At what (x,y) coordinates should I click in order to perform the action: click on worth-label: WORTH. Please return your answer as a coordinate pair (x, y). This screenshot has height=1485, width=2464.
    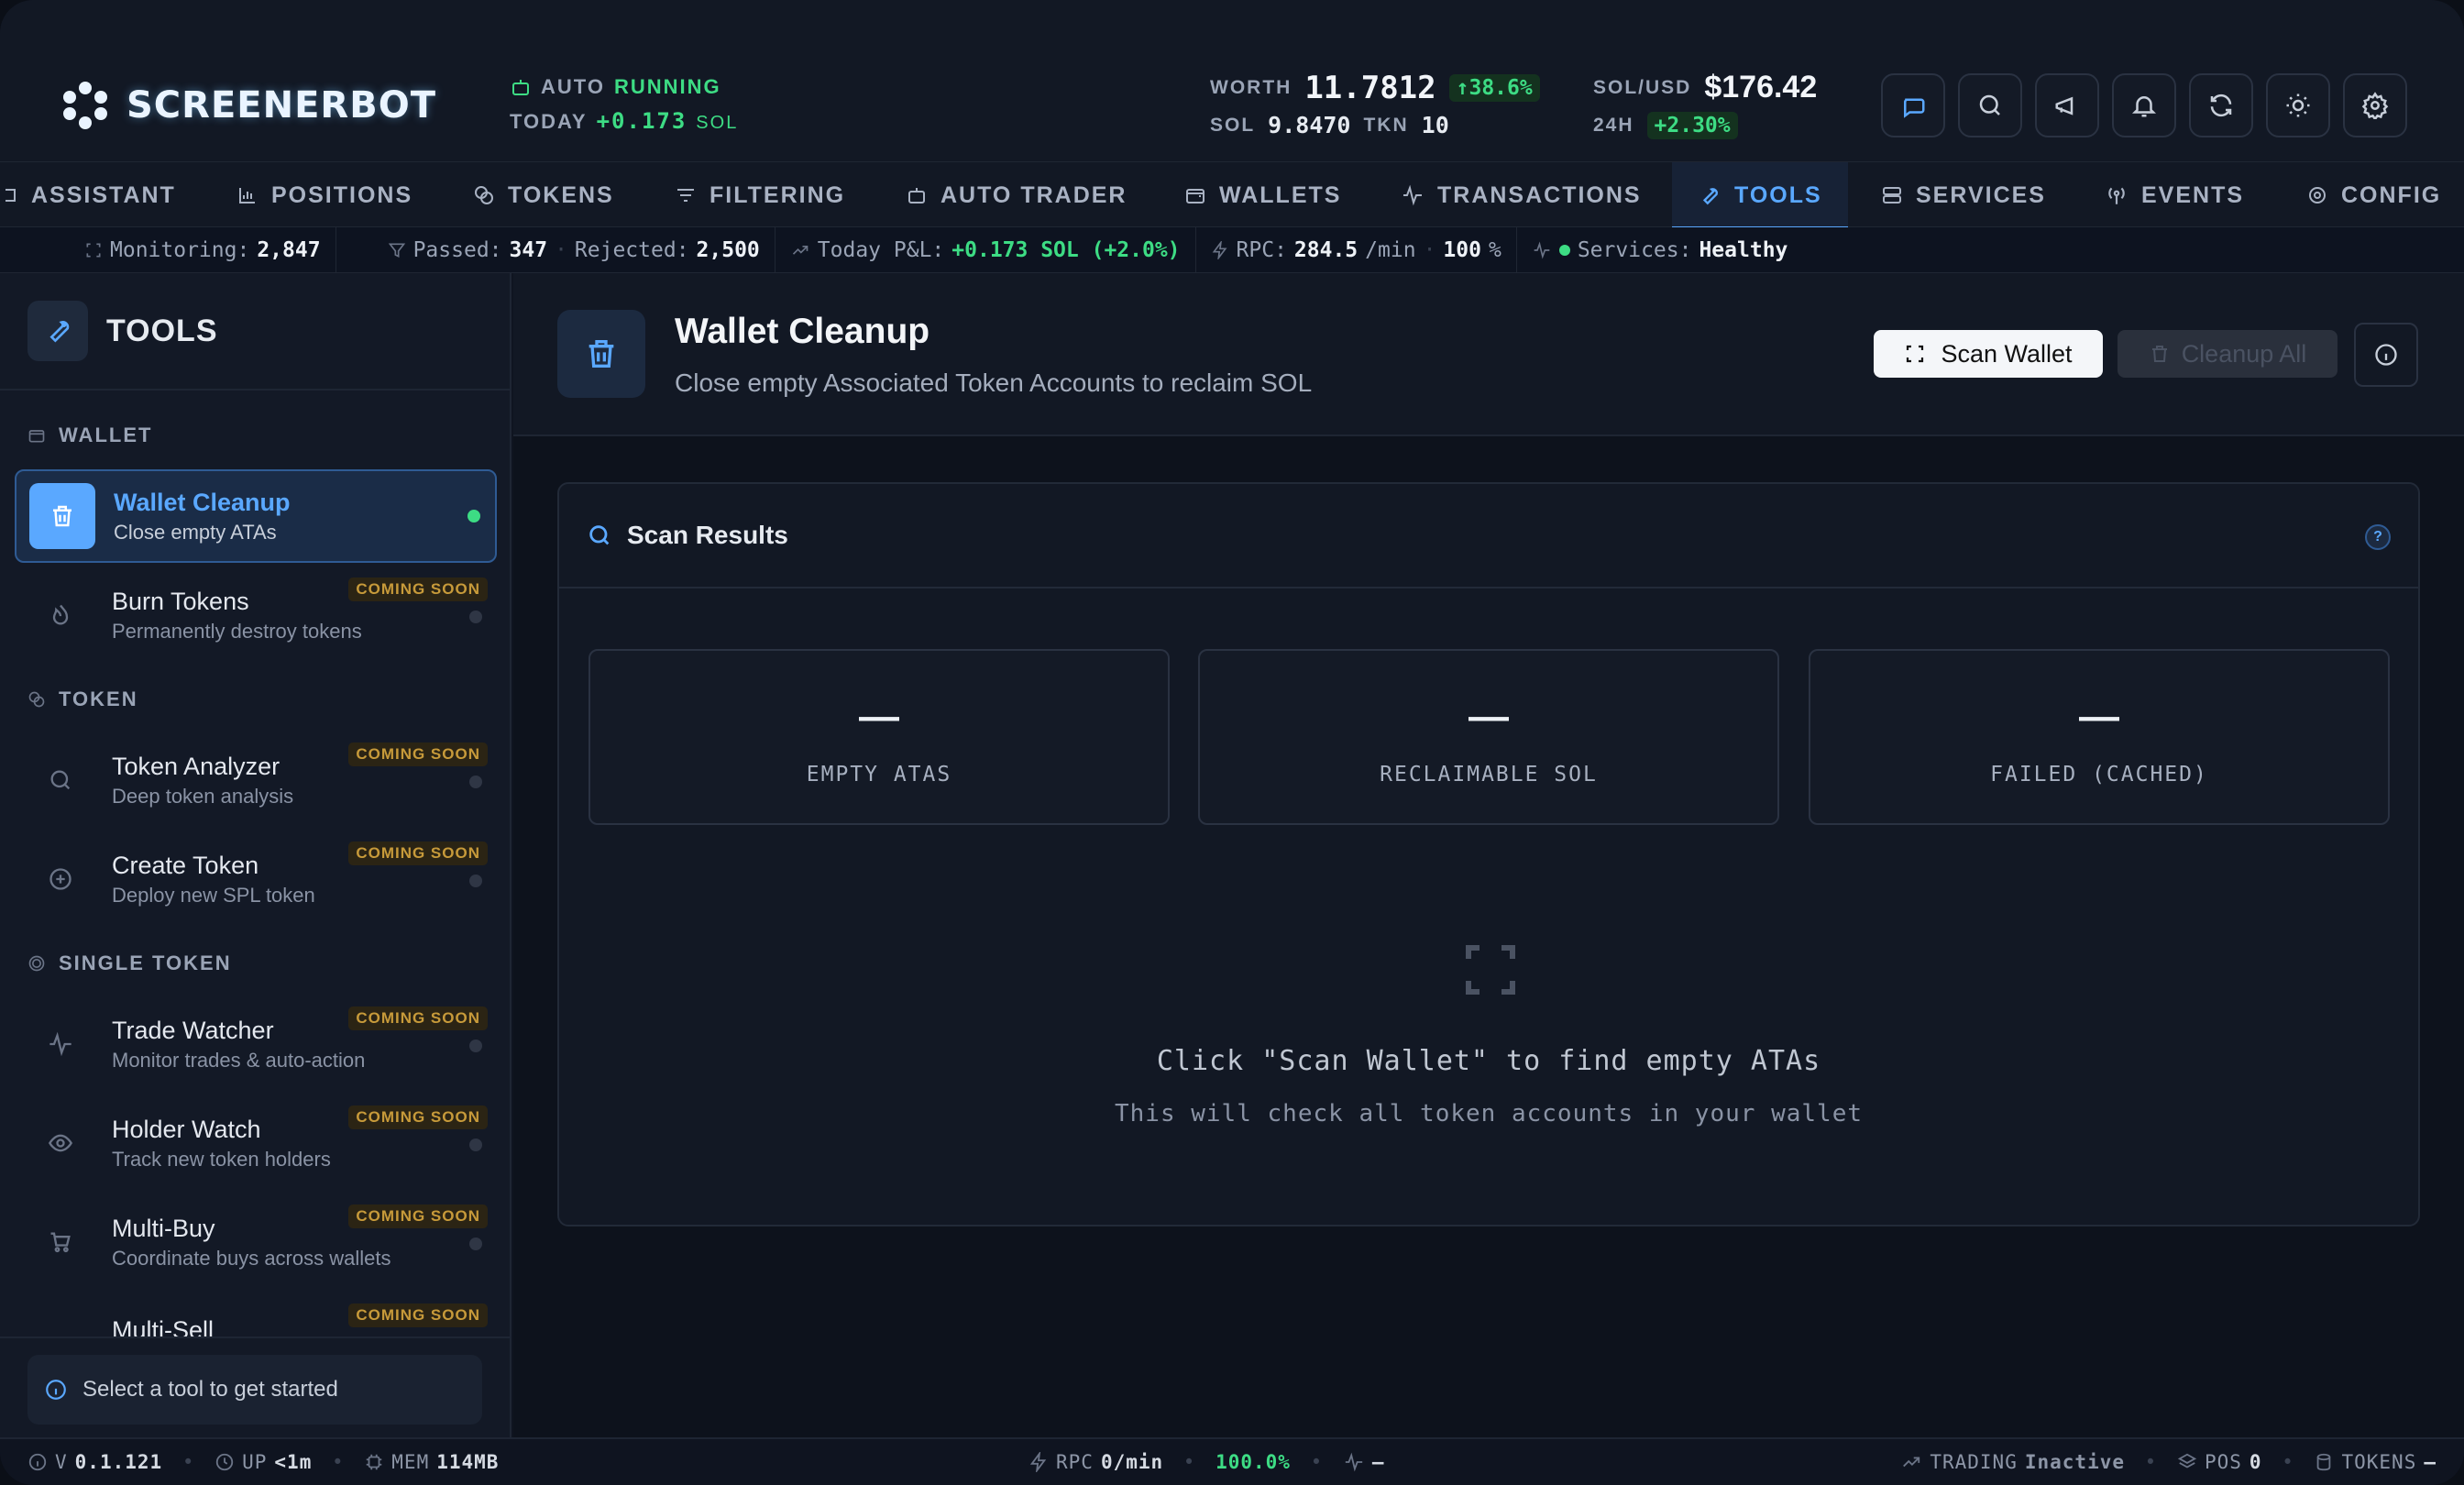
    Looking at the image, I should click on (1251, 87).